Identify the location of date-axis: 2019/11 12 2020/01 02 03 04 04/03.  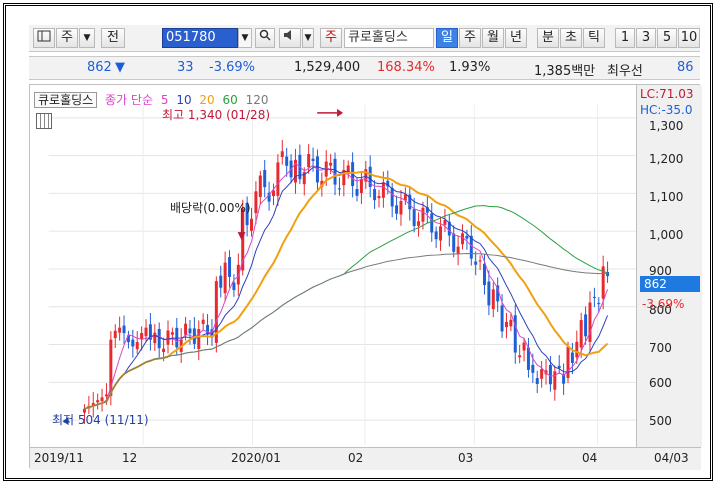
(365, 458).